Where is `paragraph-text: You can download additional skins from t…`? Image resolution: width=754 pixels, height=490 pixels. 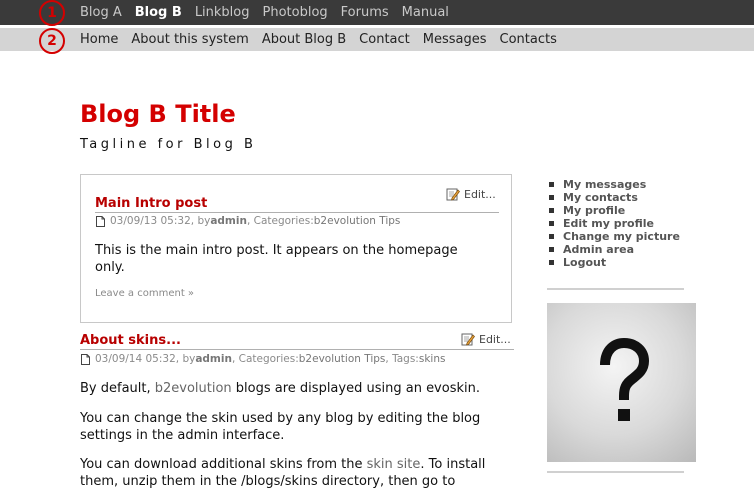
paragraph-text: You can download additional skins from t… is located at coordinates (223, 464).